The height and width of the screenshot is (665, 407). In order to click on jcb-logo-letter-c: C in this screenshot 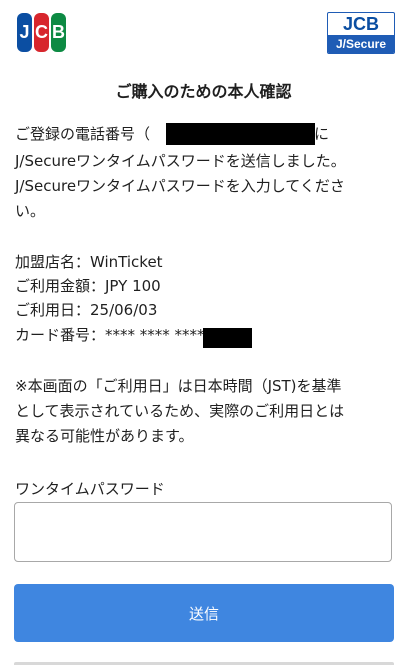, I will do `click(41, 32)`.